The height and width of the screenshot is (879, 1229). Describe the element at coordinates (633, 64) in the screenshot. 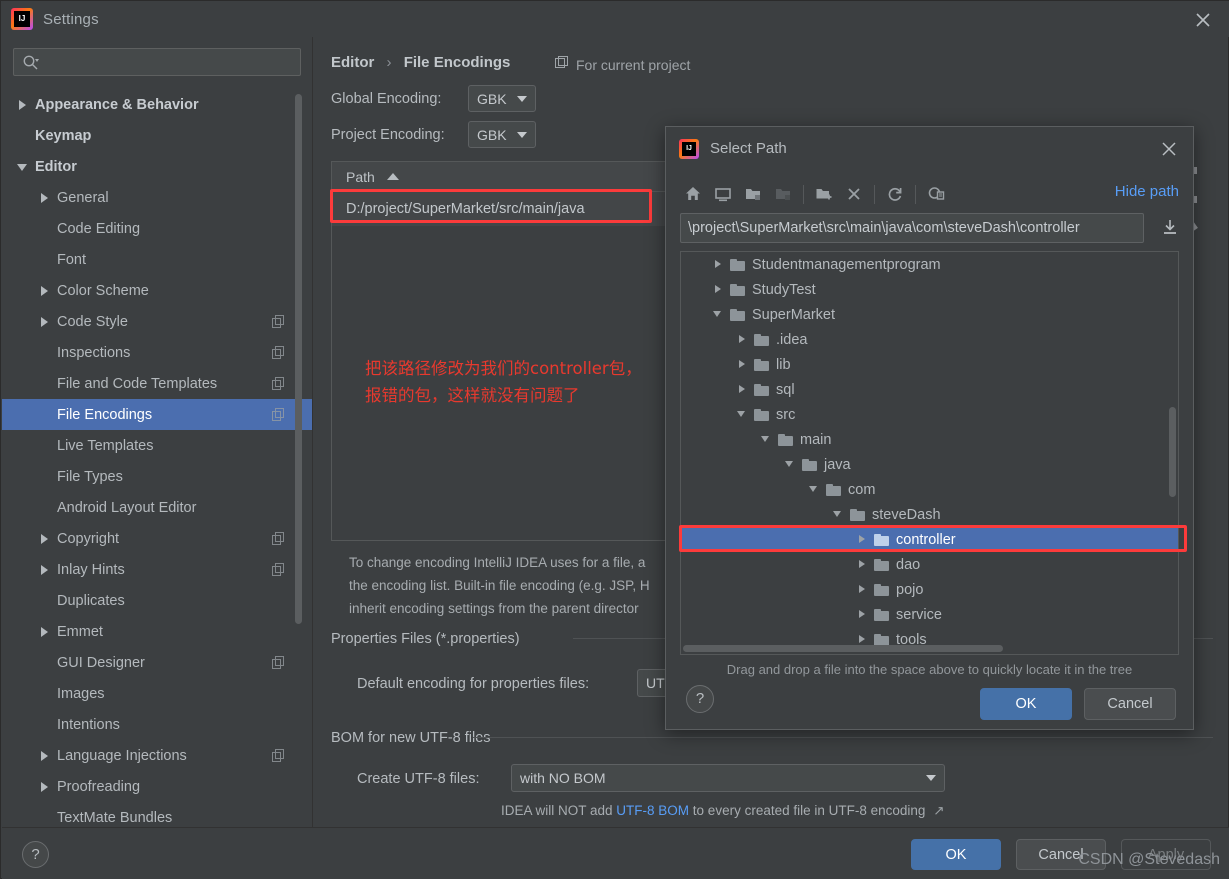

I see `for-current-project-text: For current project` at that location.